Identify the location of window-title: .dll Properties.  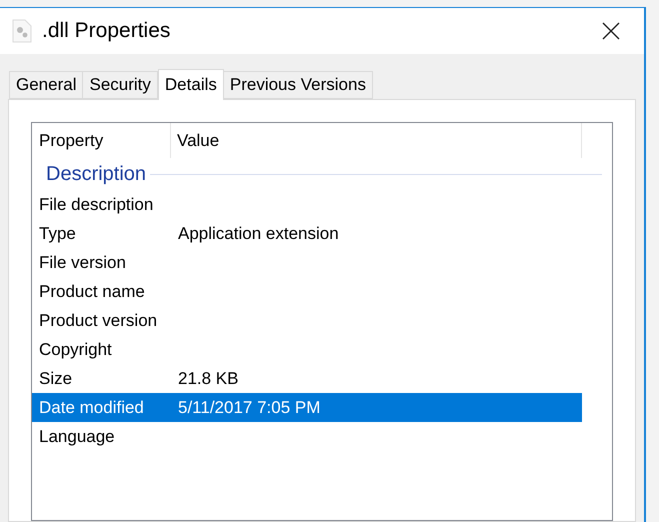
(106, 31).